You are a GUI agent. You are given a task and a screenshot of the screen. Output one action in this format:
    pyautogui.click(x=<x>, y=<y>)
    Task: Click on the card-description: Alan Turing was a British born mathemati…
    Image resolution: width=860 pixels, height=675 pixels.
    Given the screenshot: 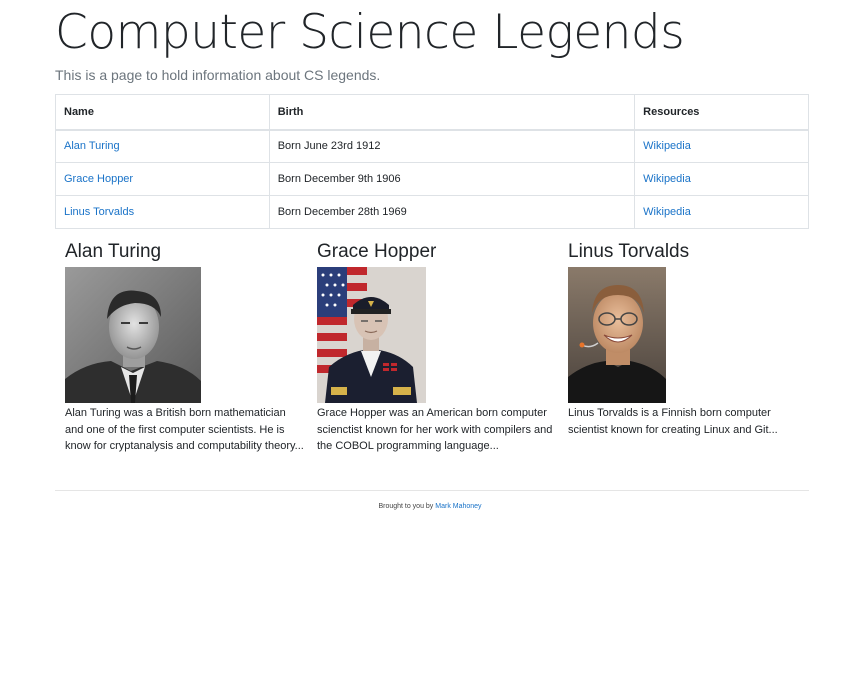 What is the action you would take?
    pyautogui.click(x=184, y=429)
    